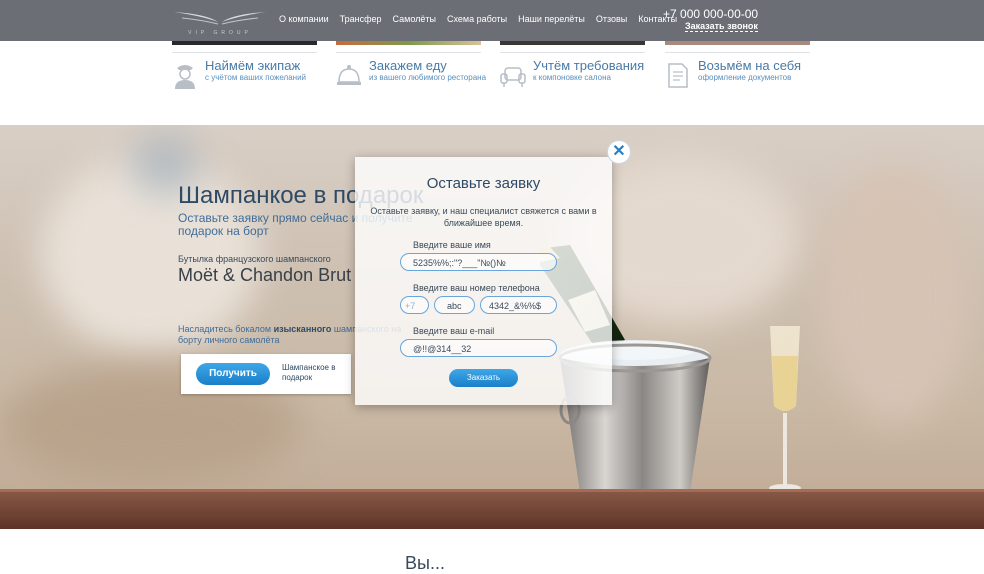 This screenshot has width=984, height=574. I want to click on feature-documents: Возьмём на себя оформление документов, so click(740, 75).